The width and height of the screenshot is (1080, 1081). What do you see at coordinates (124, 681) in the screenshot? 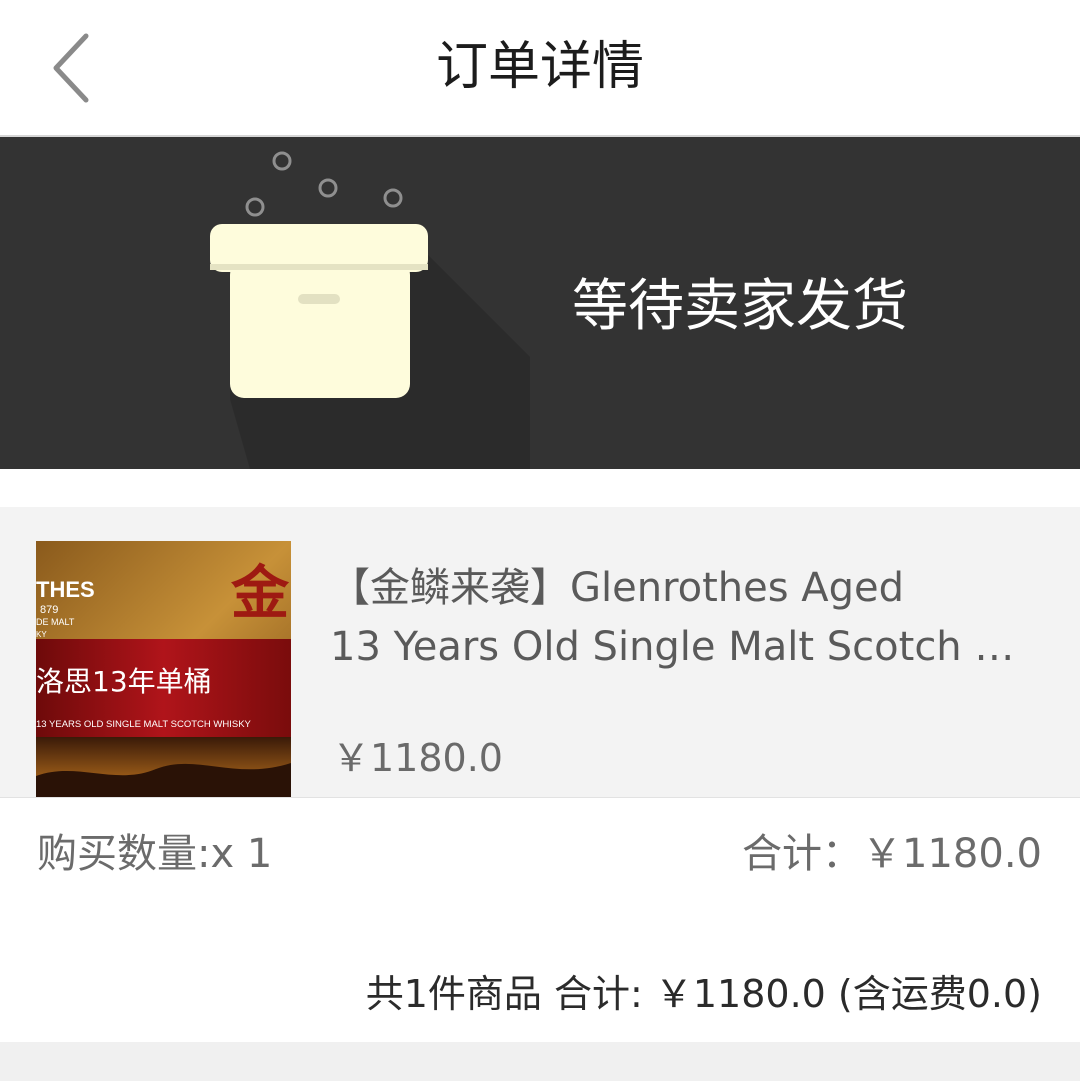
I see `svg-text: 洛思13年单桶` at bounding box center [124, 681].